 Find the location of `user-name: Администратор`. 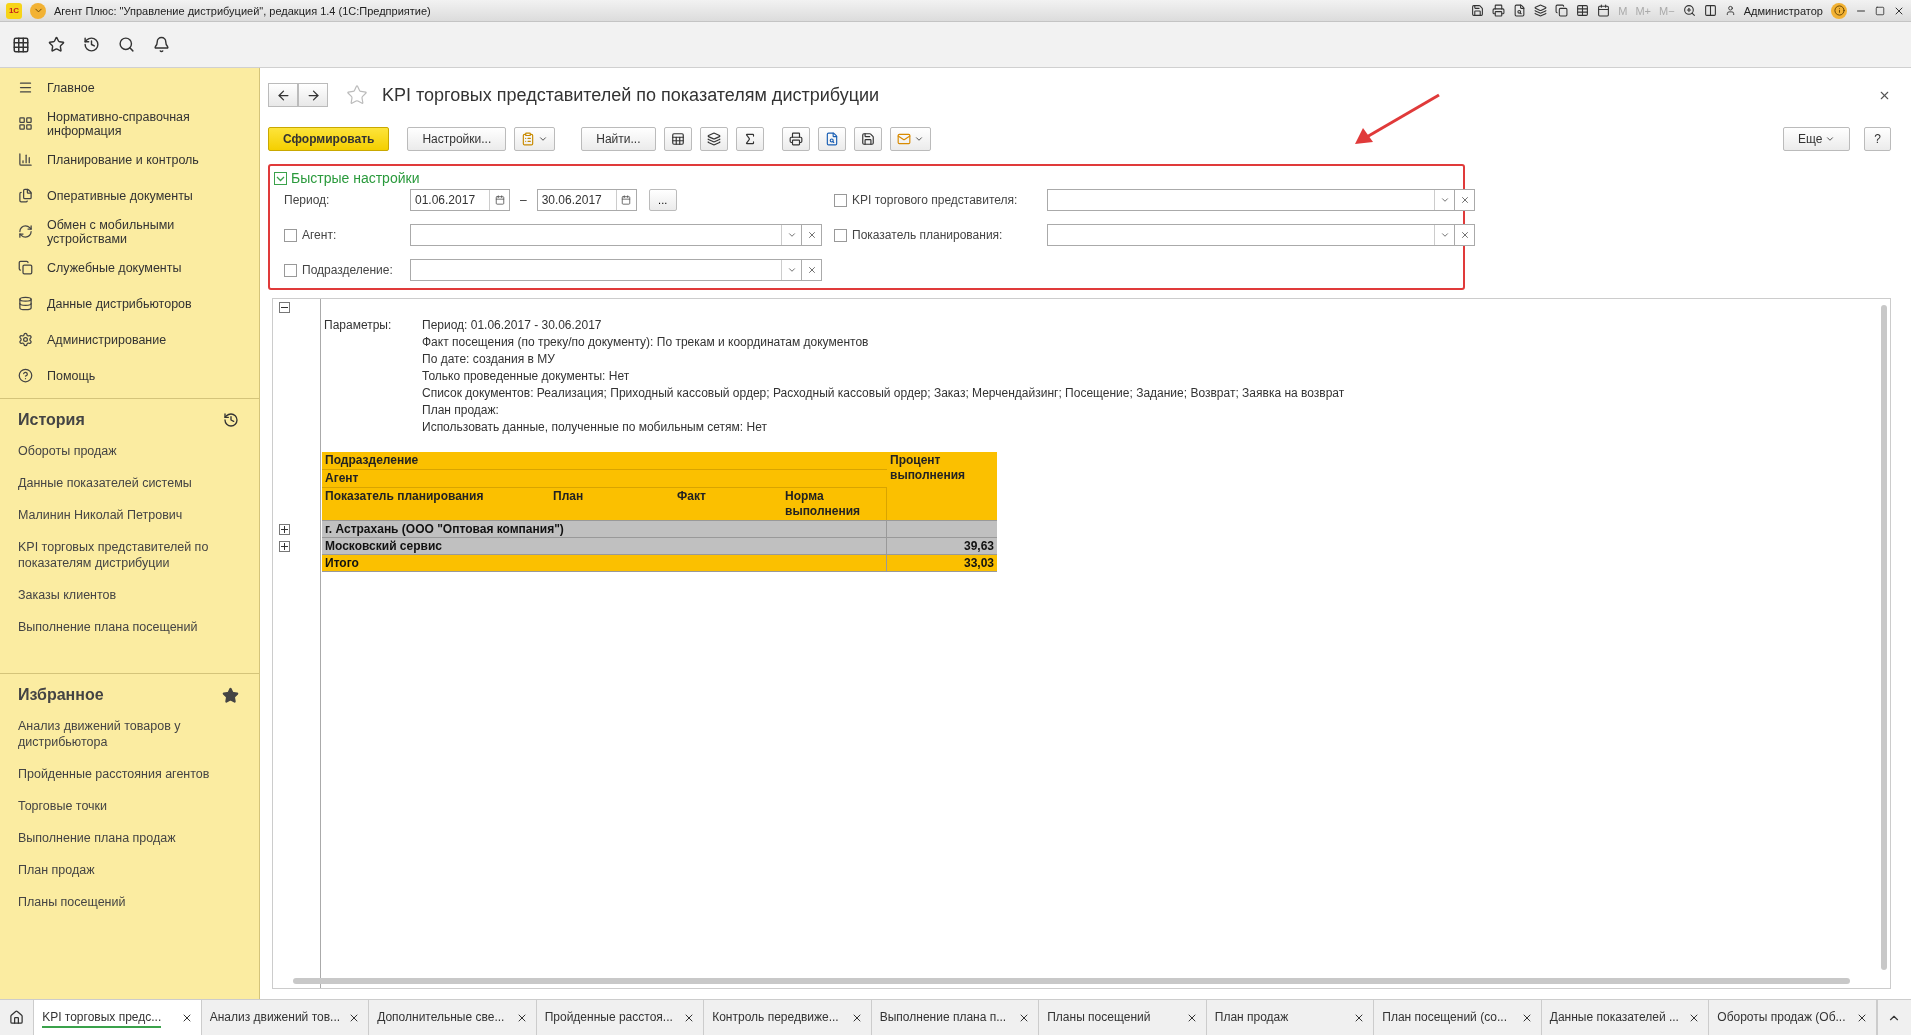

user-name: Администратор is located at coordinates (1783, 10).